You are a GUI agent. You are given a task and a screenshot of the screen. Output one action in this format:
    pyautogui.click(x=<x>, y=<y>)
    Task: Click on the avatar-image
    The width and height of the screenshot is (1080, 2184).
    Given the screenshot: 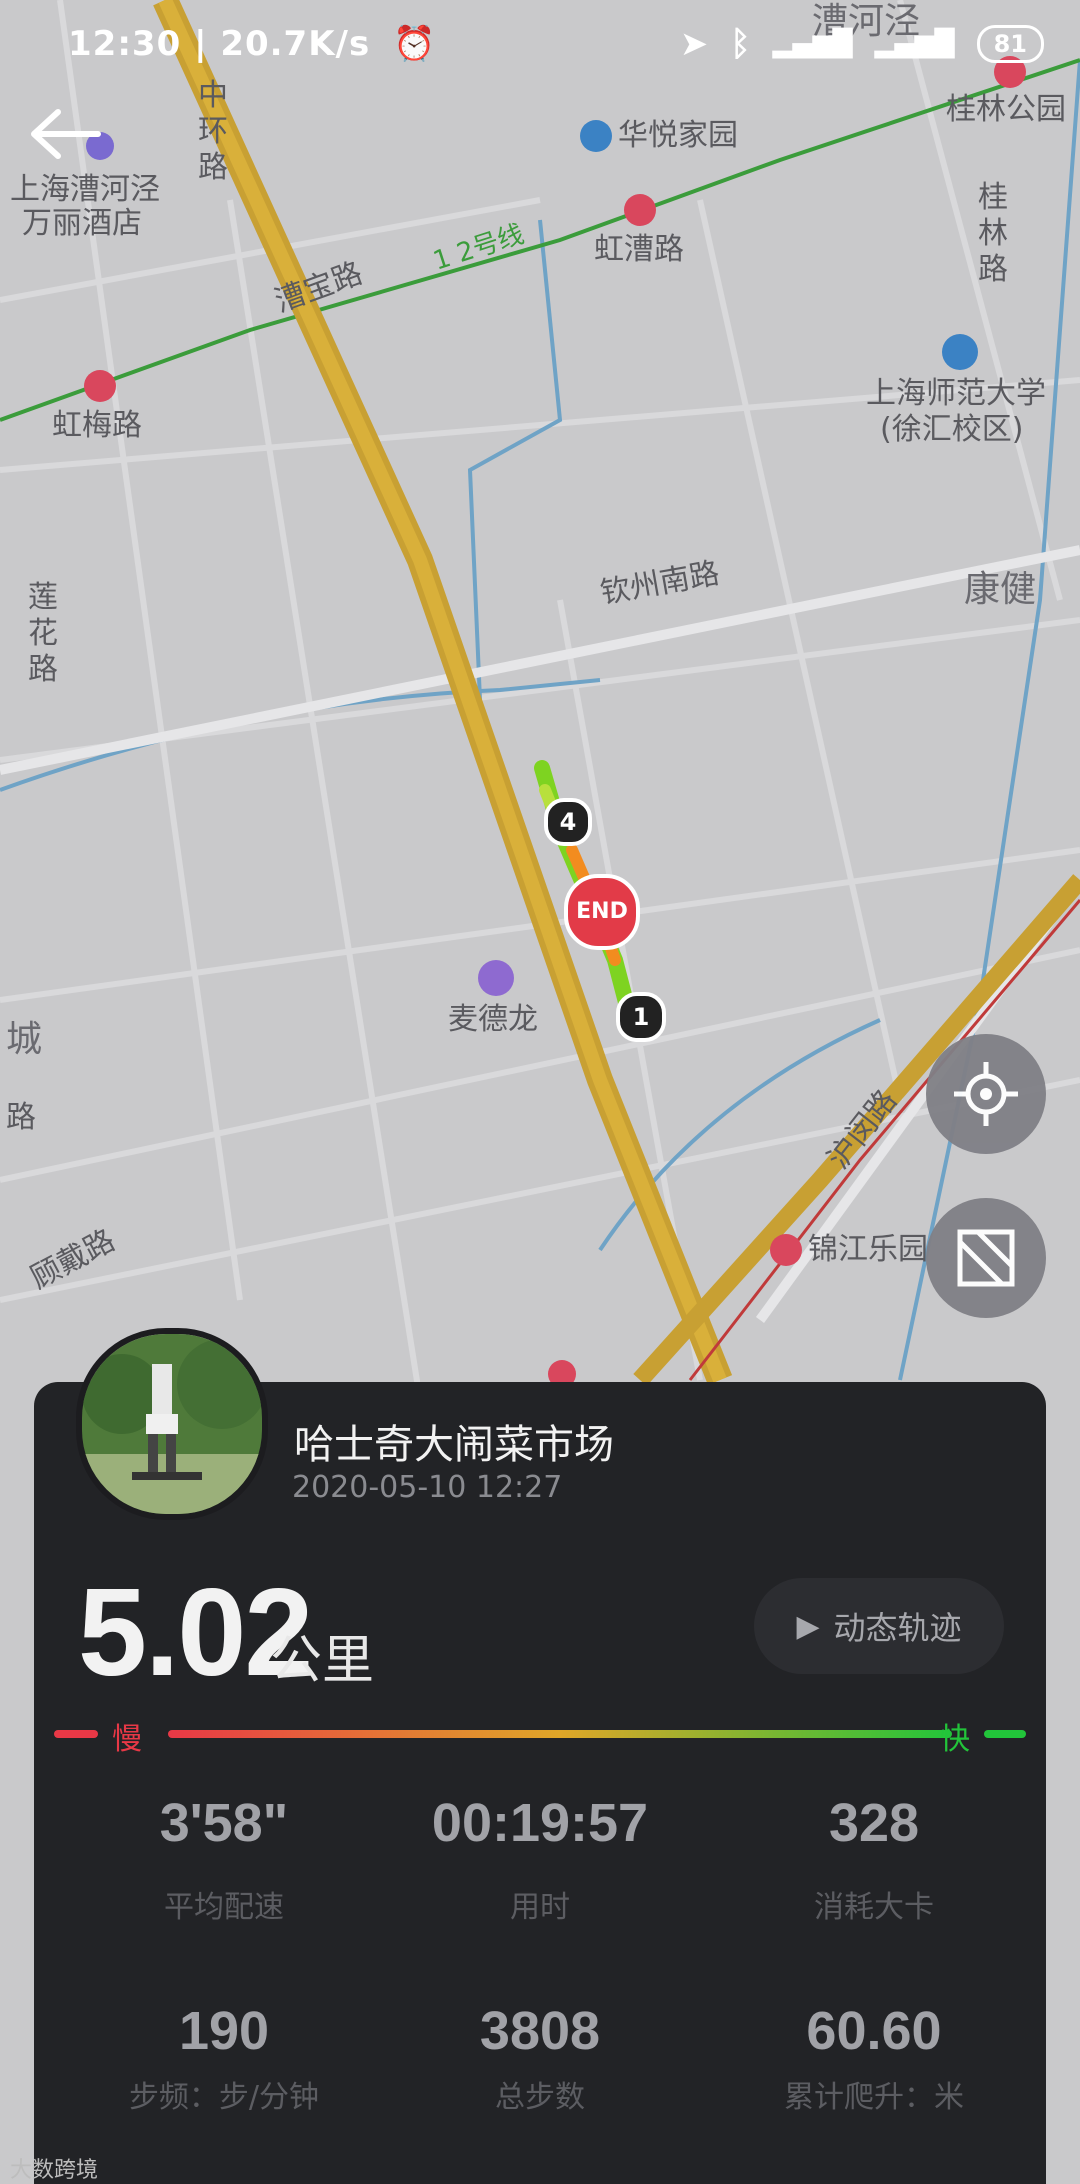 What is the action you would take?
    pyautogui.click(x=172, y=1424)
    